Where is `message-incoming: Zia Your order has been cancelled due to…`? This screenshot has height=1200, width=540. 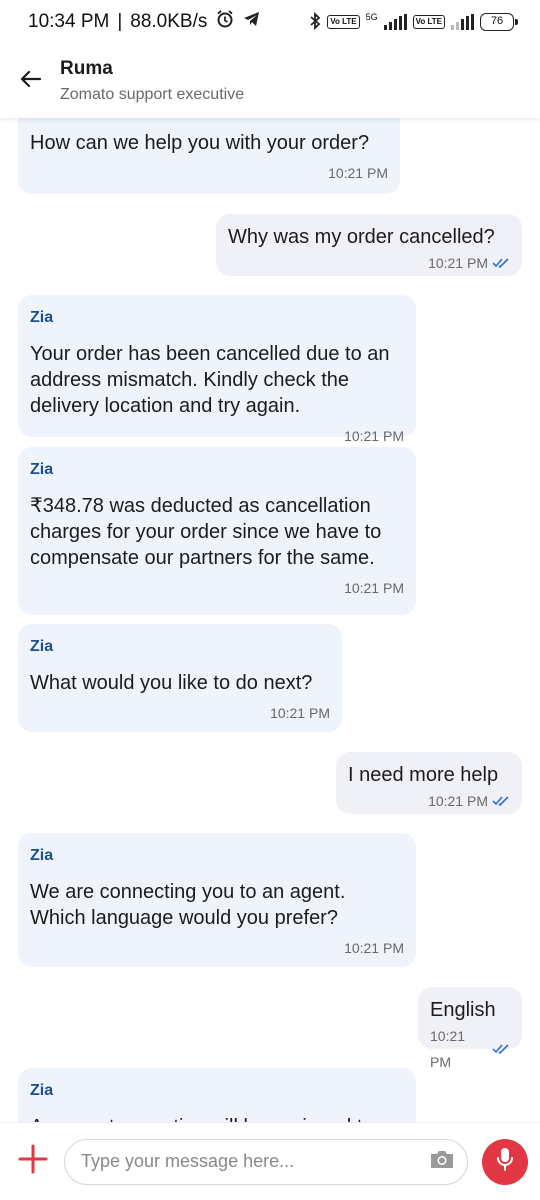 message-incoming: Zia Your order has been cancelled due to… is located at coordinates (217, 369).